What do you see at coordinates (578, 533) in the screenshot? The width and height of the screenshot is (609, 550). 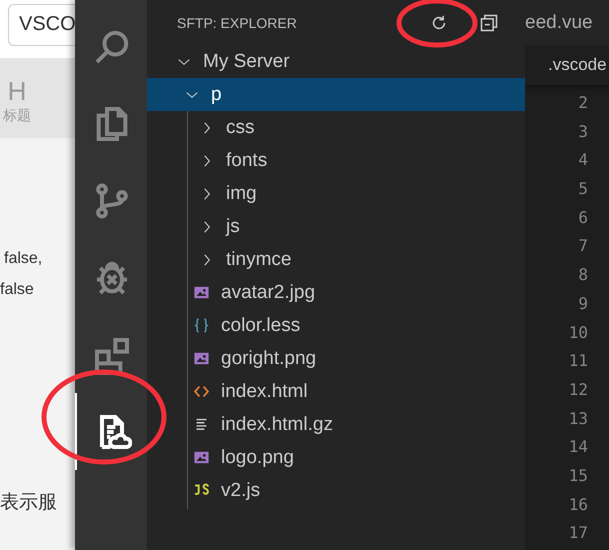 I see `line-number: 17` at bounding box center [578, 533].